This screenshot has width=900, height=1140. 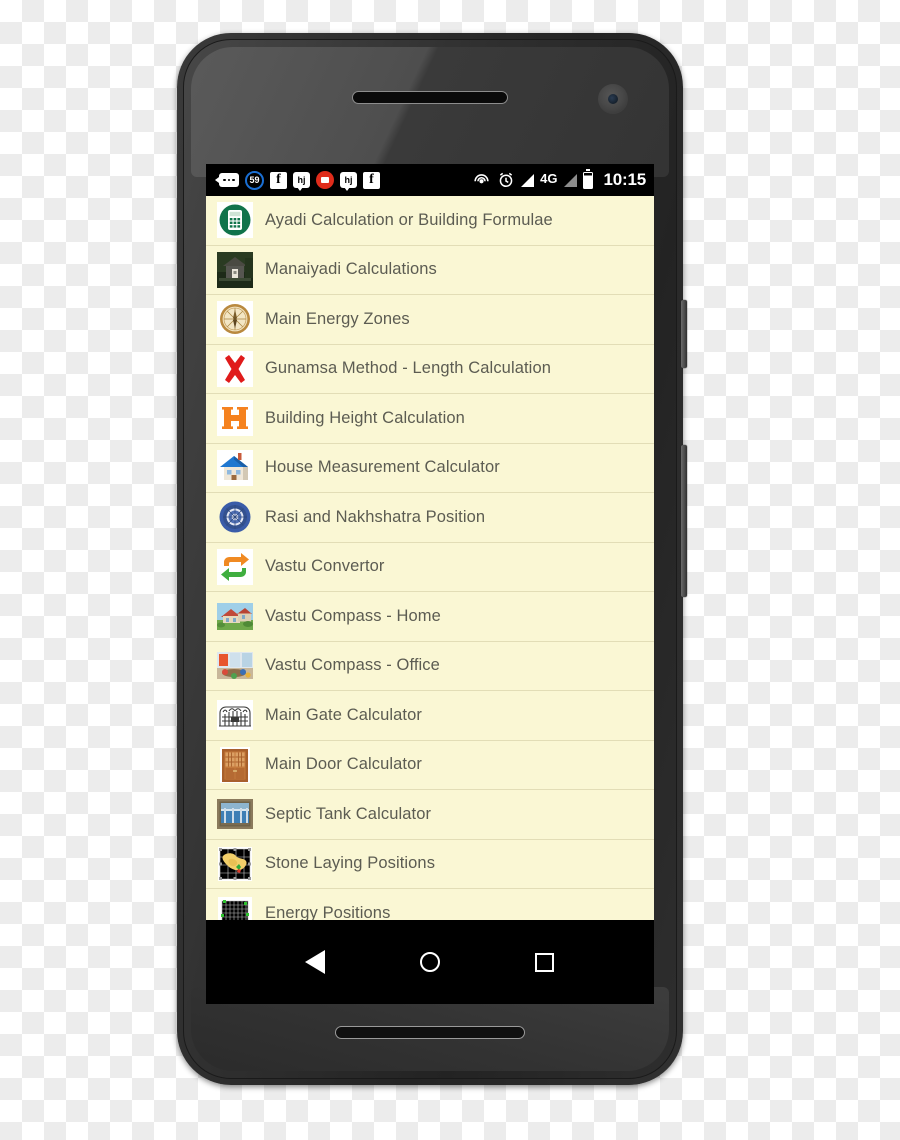 I want to click on water-tank-photo-icon, so click(x=235, y=814).